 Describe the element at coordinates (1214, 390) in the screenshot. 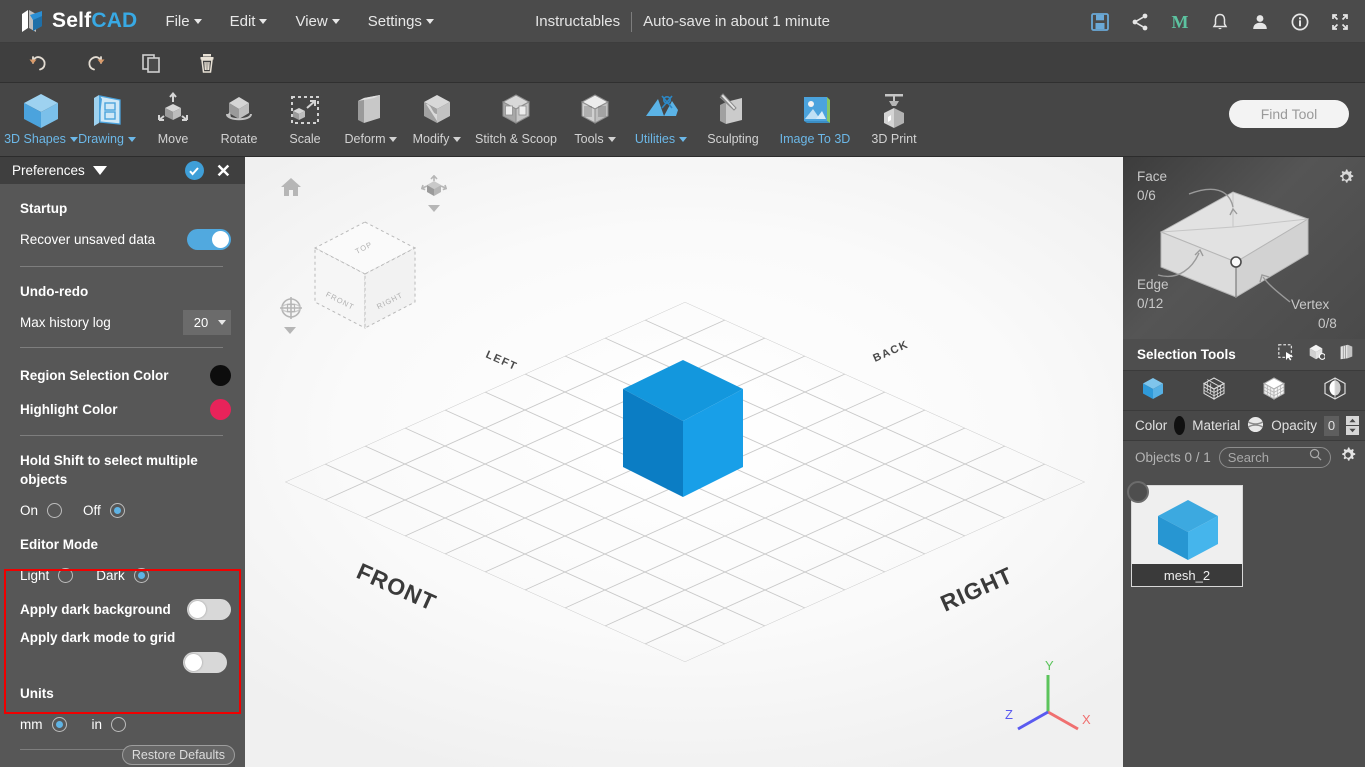

I see `vertex-mode-icon` at that location.